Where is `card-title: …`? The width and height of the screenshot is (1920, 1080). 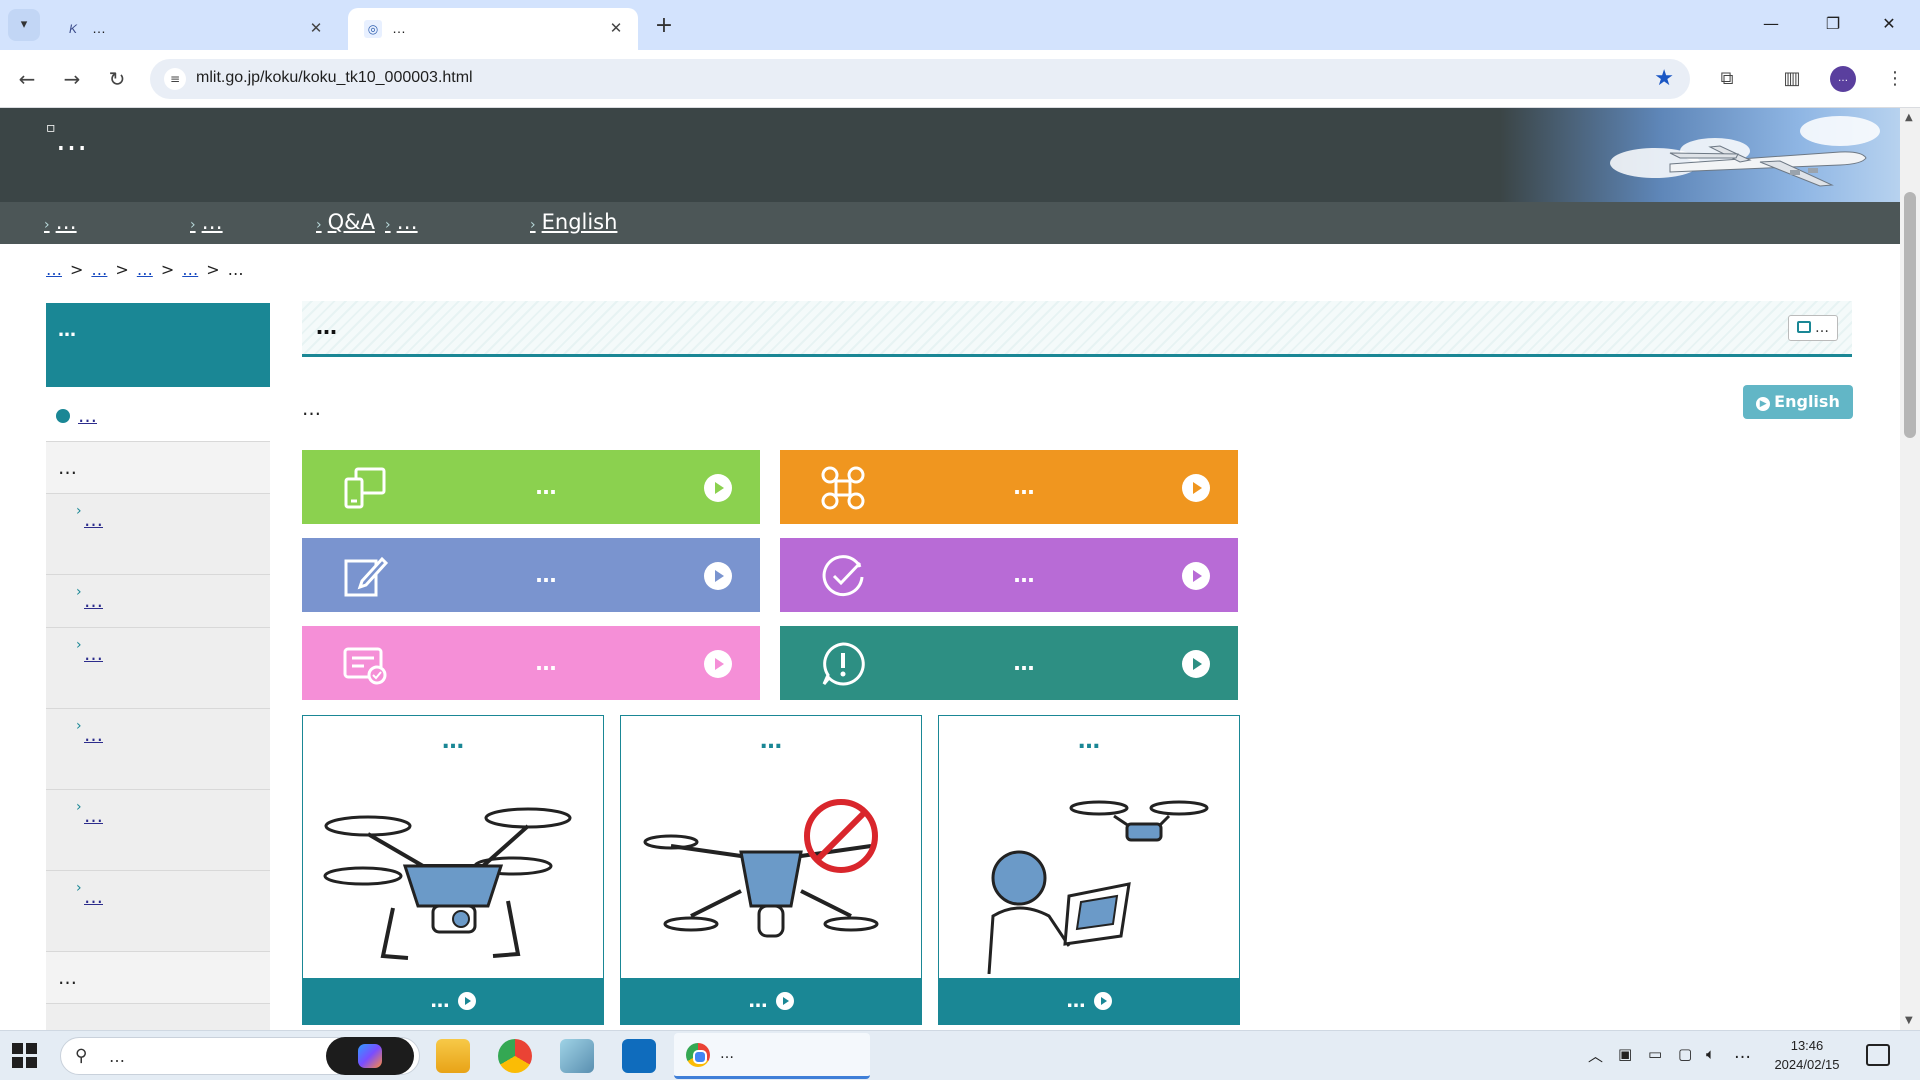
card-title: … is located at coordinates (453, 741).